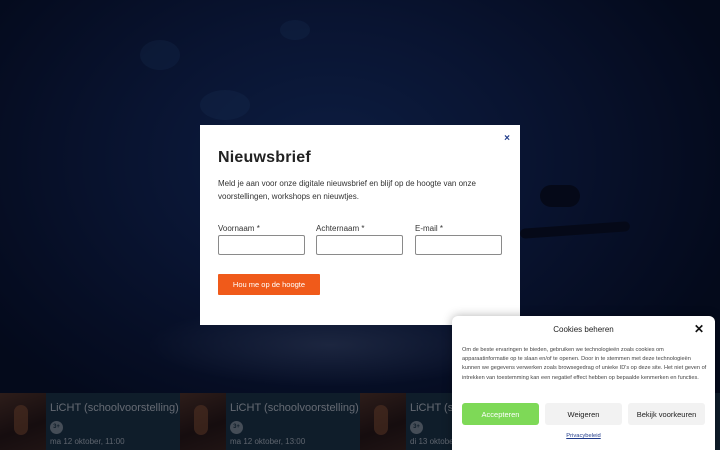  What do you see at coordinates (261, 245) in the screenshot?
I see `first-name-input` at bounding box center [261, 245].